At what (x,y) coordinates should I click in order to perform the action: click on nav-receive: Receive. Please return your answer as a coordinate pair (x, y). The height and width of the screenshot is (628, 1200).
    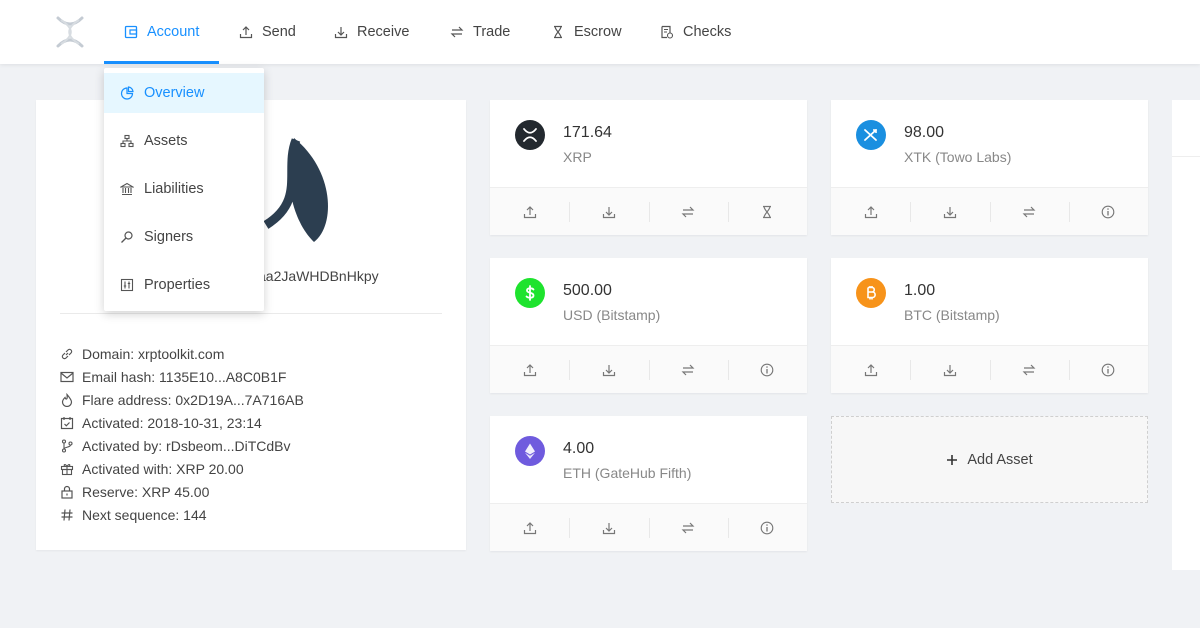
    Looking at the image, I should click on (371, 32).